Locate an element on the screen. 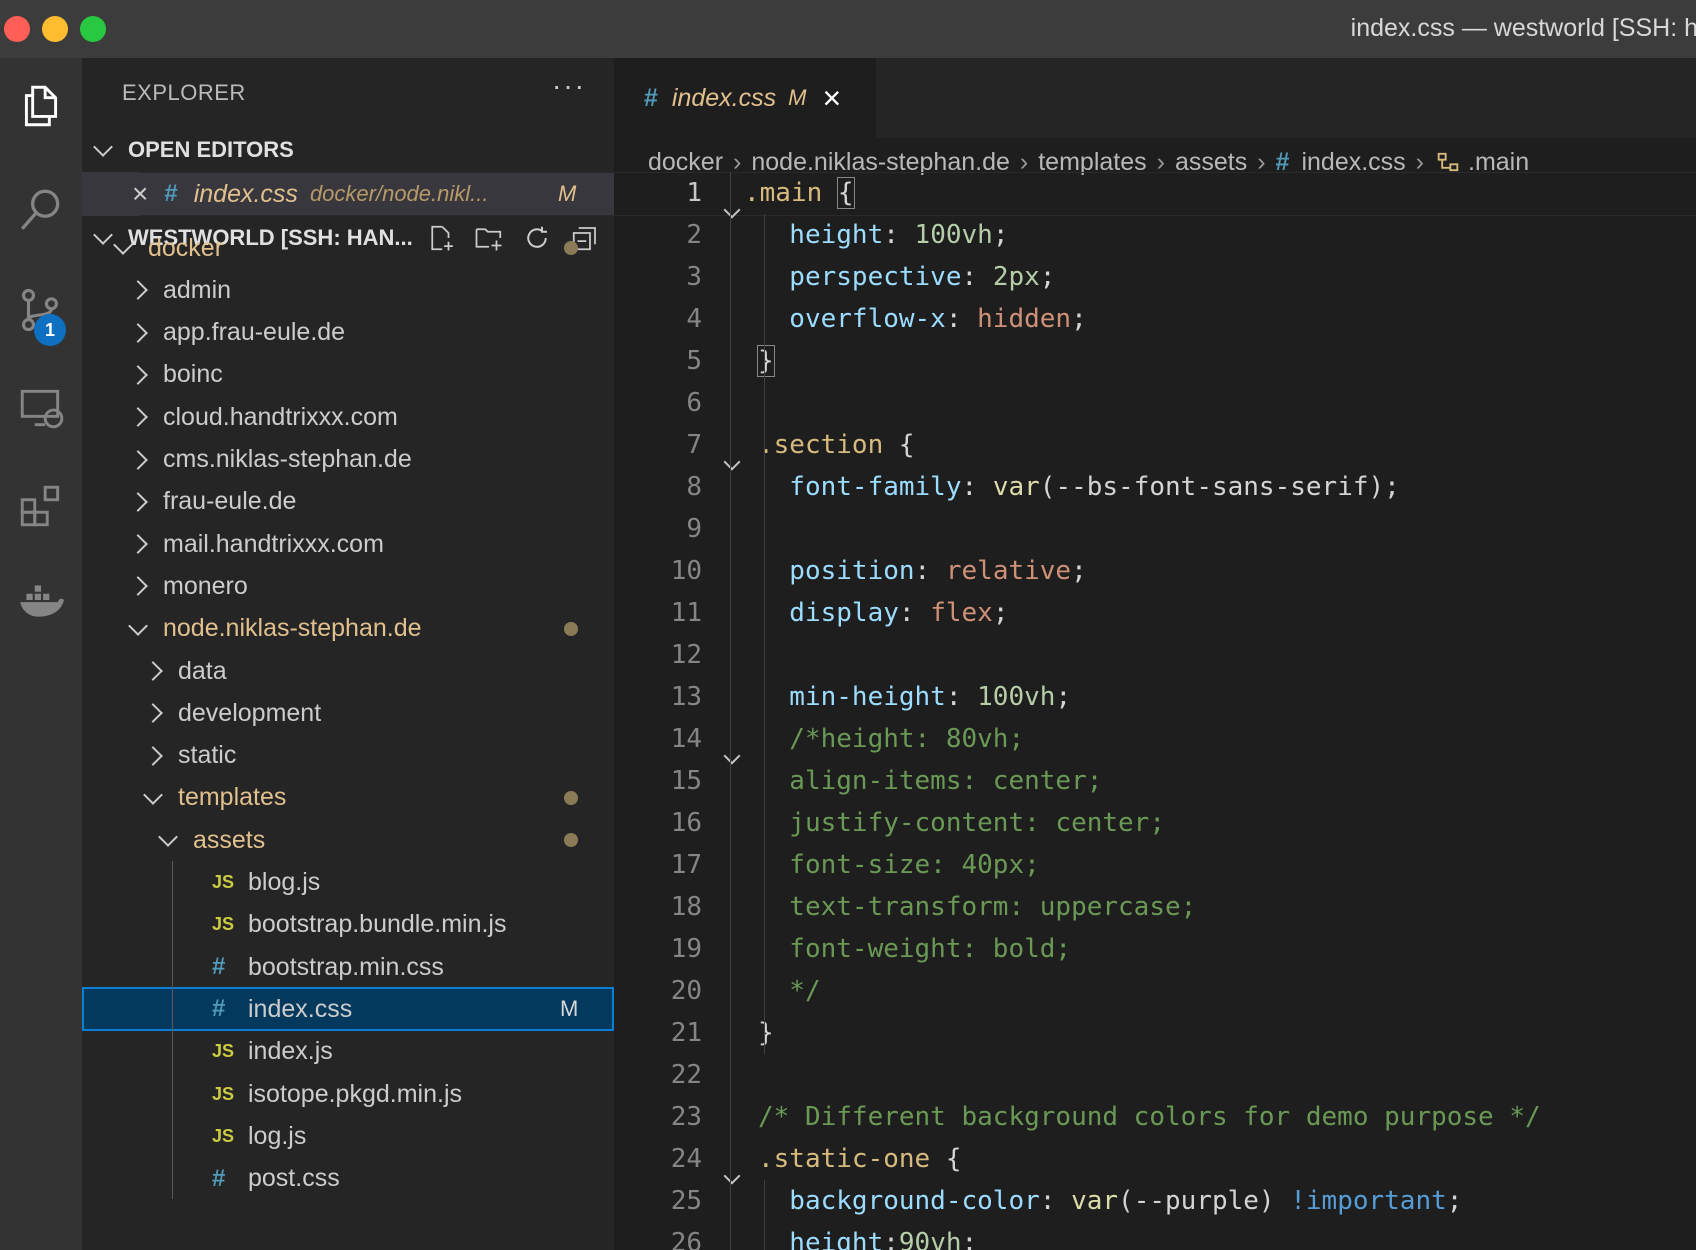 The height and width of the screenshot is (1250, 1696). tree-item-mail-handtrixxx-com: mail.handtrixxx.com is located at coordinates (348, 544).